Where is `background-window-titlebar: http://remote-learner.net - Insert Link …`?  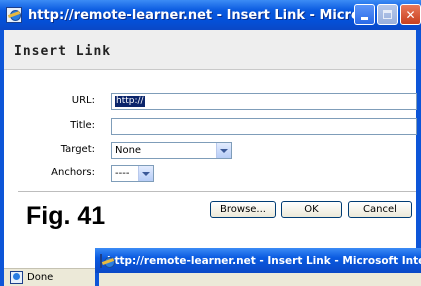
background-window-titlebar: http://remote-learner.net - Insert Link … is located at coordinates (258, 260).